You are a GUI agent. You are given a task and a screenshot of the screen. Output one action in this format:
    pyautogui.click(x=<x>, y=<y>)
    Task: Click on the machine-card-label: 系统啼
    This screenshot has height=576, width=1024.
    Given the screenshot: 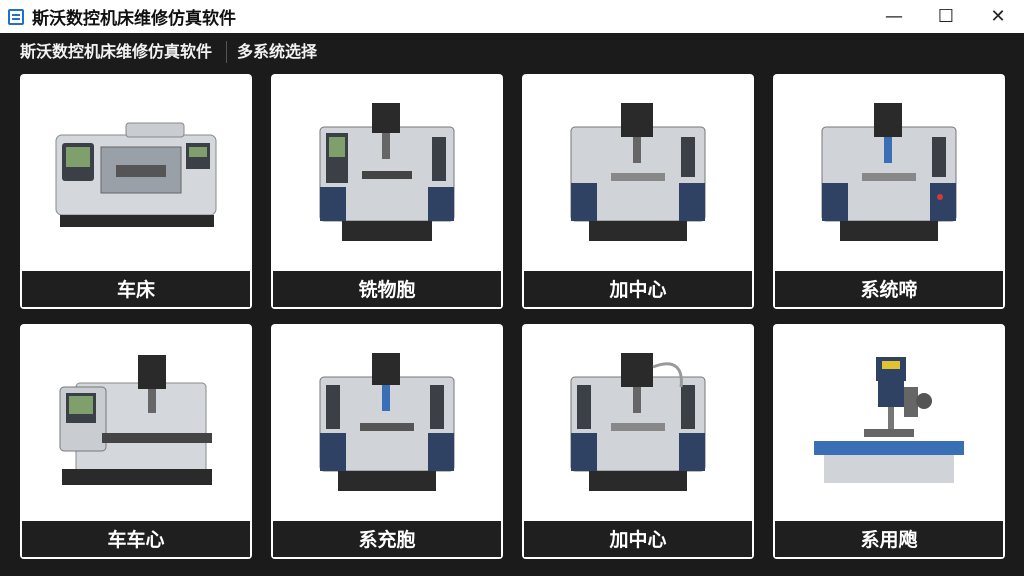 What is the action you would take?
    pyautogui.click(x=889, y=290)
    